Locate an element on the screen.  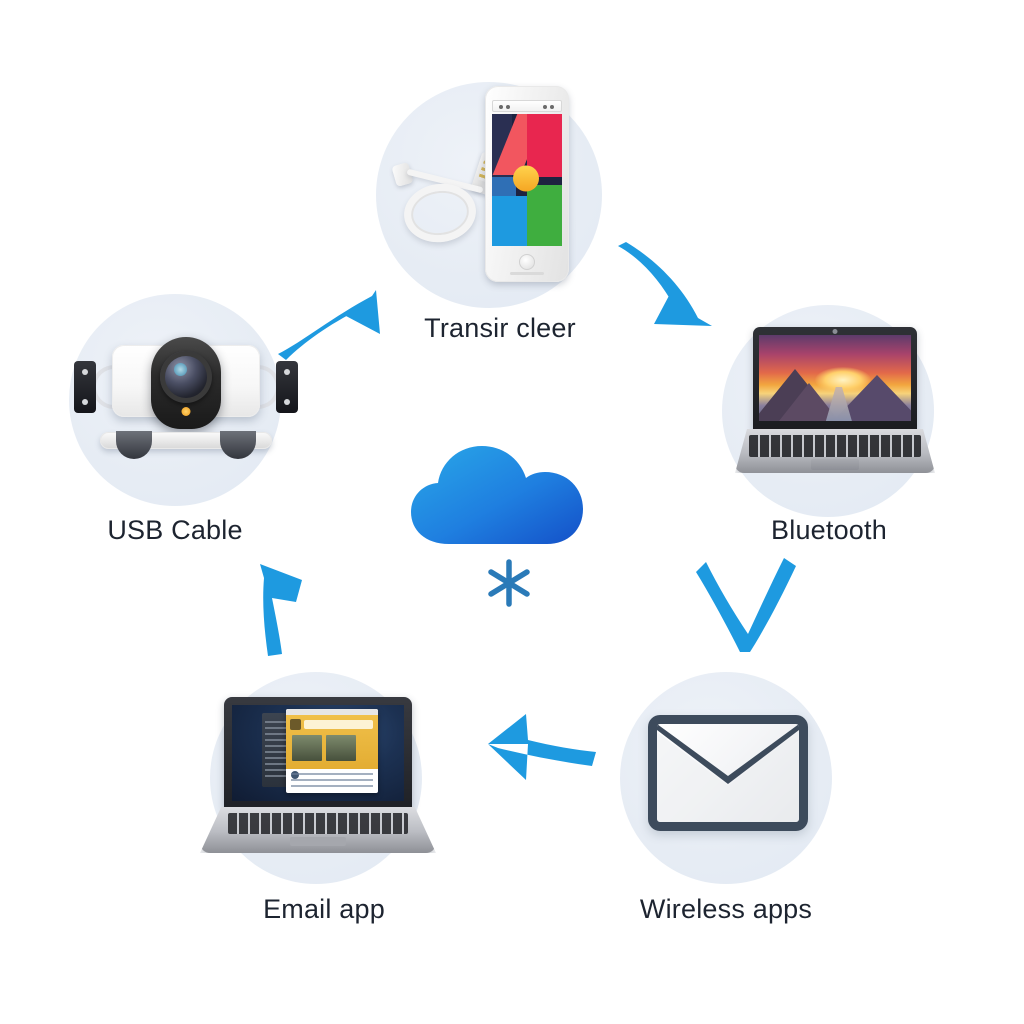
laptop-email-client-icon is located at coordinates (318, 776).